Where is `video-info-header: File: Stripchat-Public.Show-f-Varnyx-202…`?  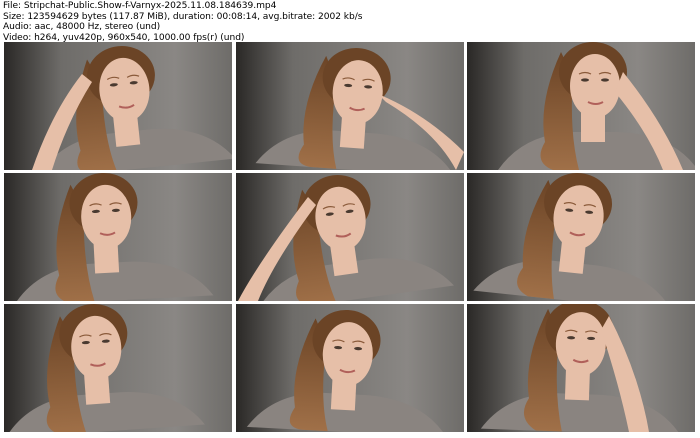
video-info-header: File: Stripchat-Public.Show-f-Varnyx-202… is located at coordinates (348, 22).